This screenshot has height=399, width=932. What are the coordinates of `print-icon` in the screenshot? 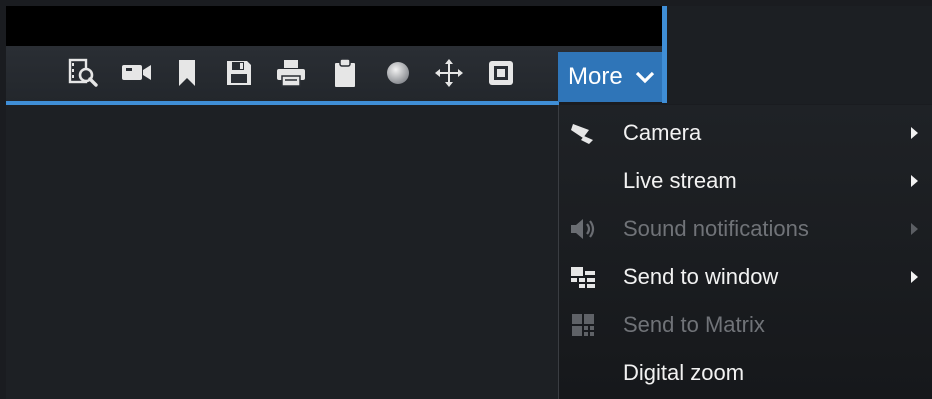 It's located at (291, 73).